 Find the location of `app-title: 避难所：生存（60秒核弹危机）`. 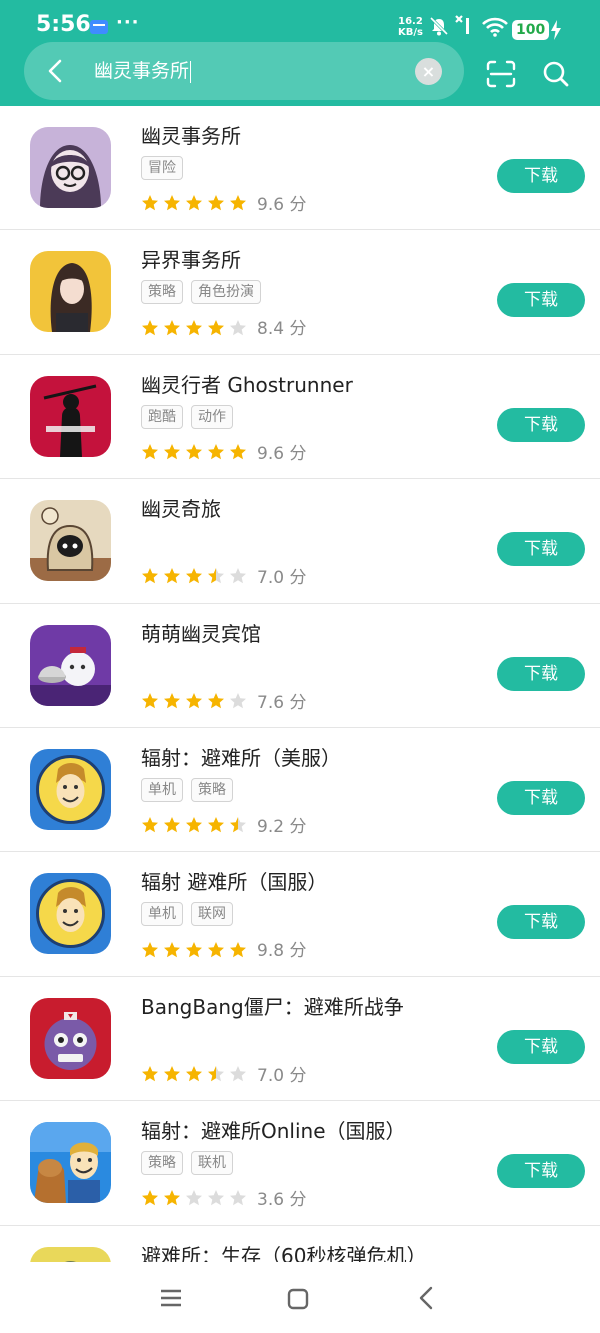

app-title: 避难所：生存（60秒核弹危机） is located at coordinates (284, 1252).